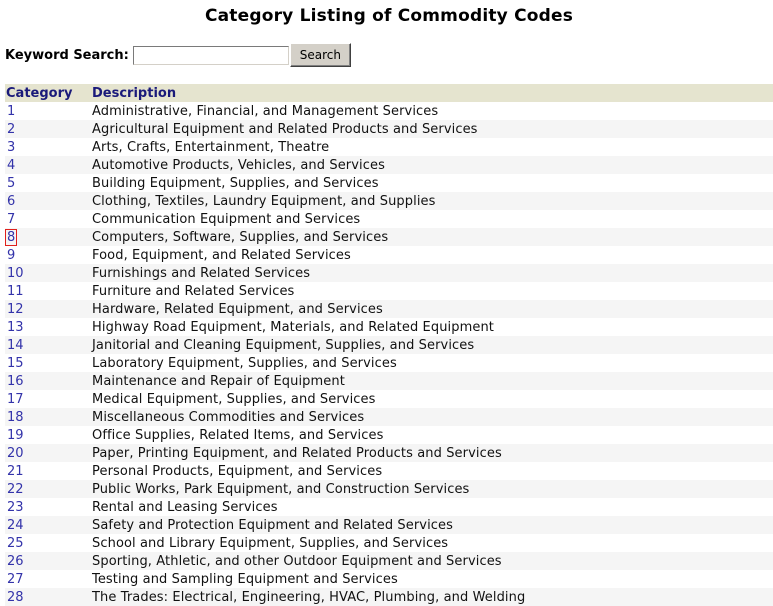 The height and width of the screenshot is (606, 773). I want to click on table-row: 9 Food, Equipment, and Related Services, so click(389, 255).